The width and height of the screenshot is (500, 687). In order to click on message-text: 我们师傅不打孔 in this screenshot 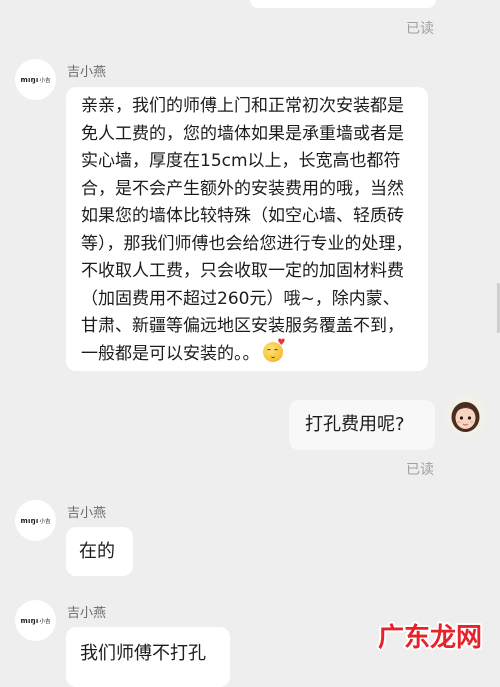, I will do `click(143, 653)`.